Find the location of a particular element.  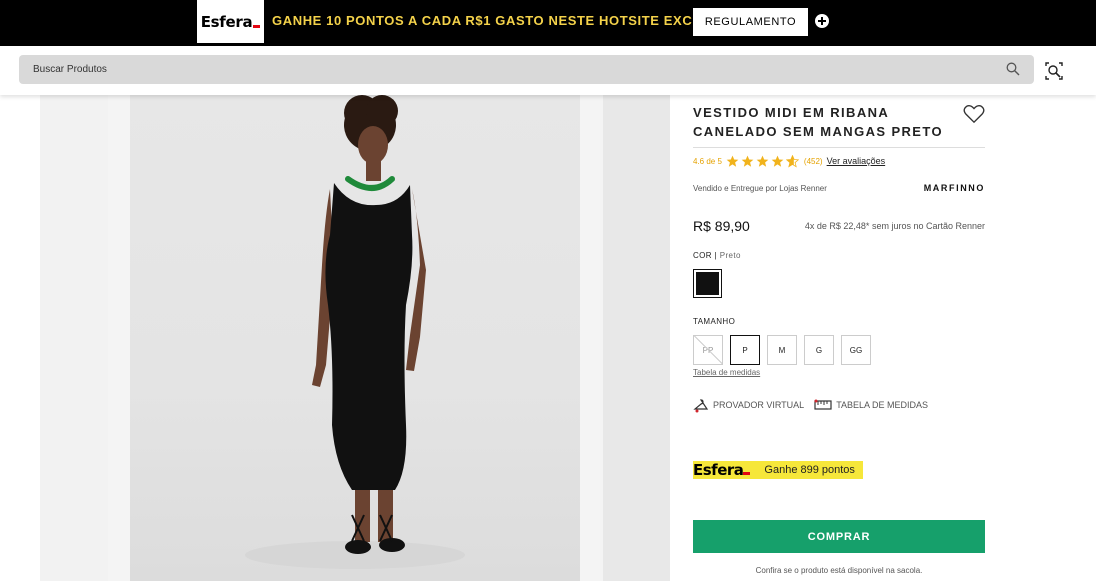

reviews-link: Ver avaliações is located at coordinates (856, 161).